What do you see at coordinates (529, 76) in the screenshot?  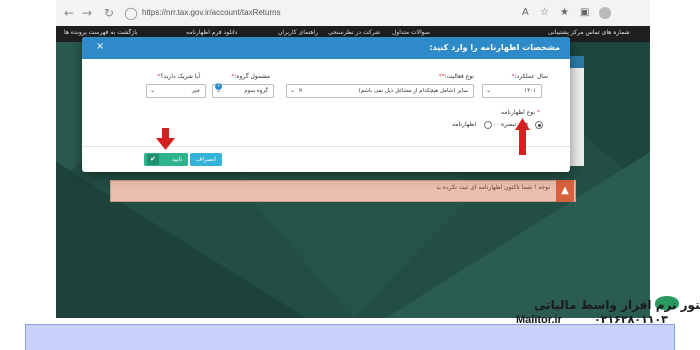 I see `year-label: سال عملکرد:*` at bounding box center [529, 76].